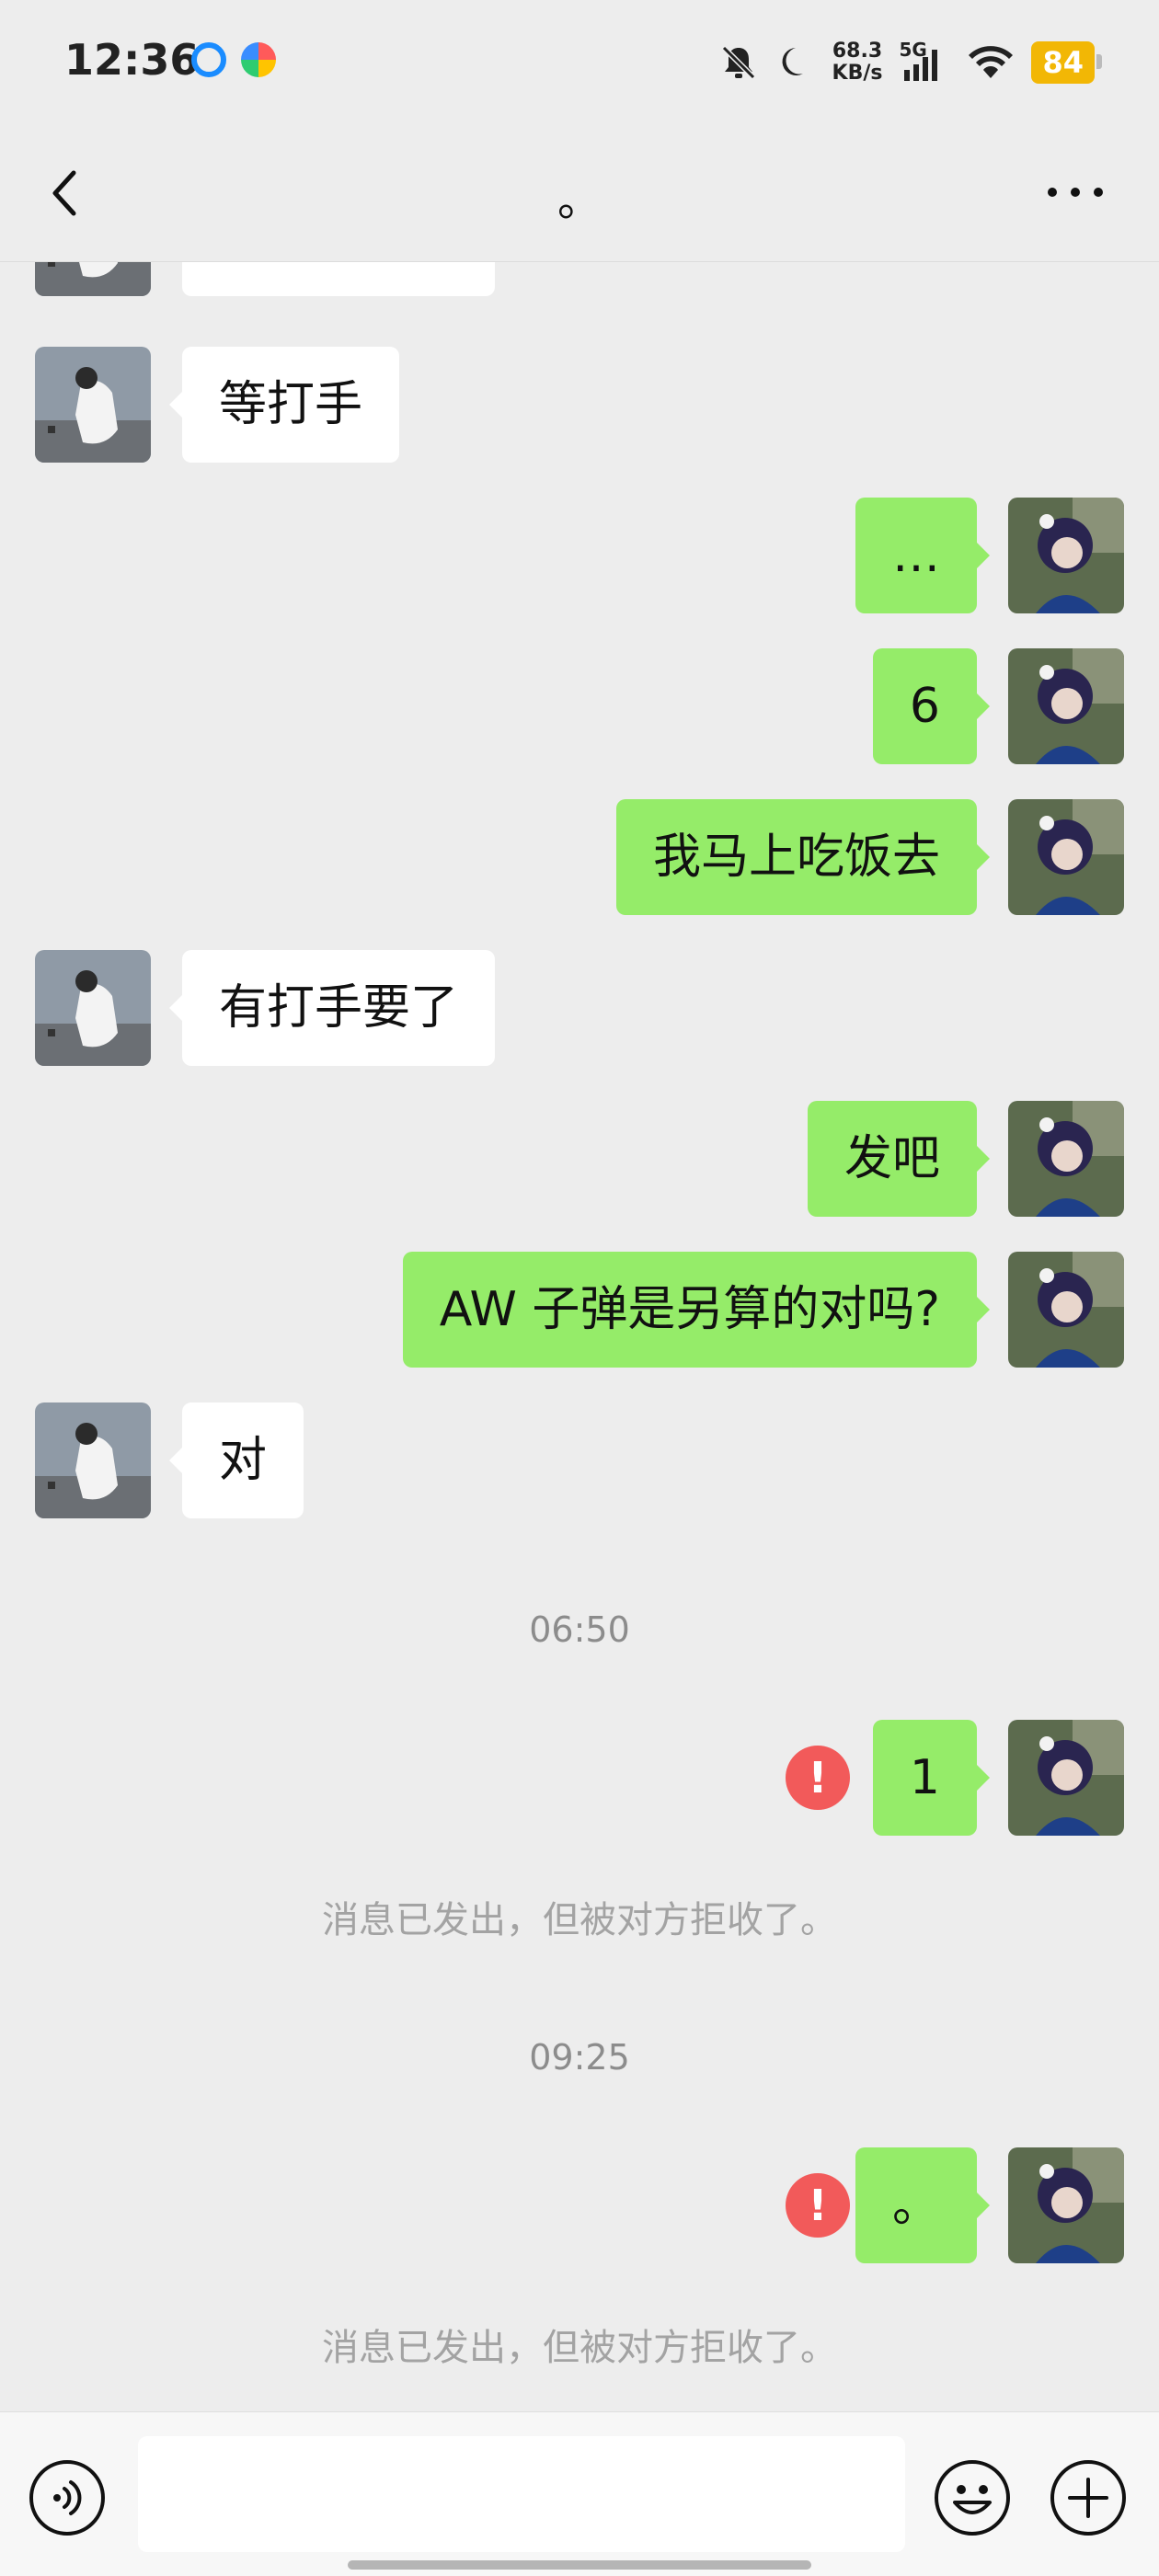  What do you see at coordinates (579, 200) in the screenshot?
I see `chat-title: 。` at bounding box center [579, 200].